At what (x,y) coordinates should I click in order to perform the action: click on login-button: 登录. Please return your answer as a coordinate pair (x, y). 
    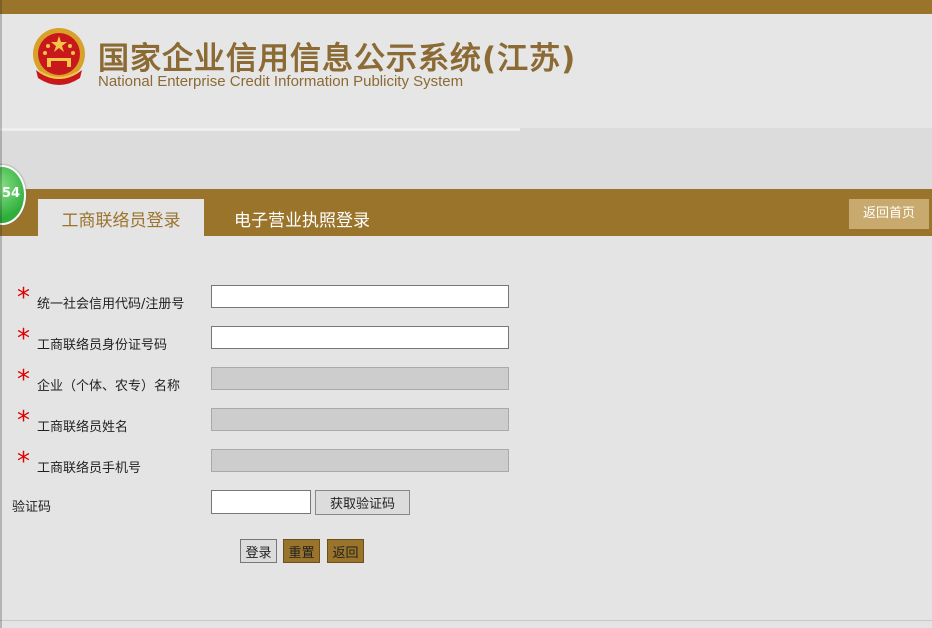
    Looking at the image, I should click on (258, 551).